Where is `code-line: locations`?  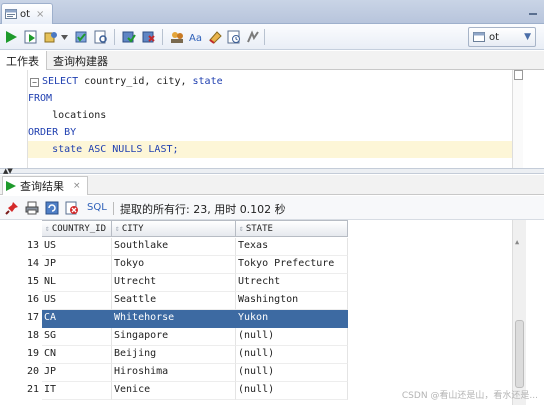
code-line: locations is located at coordinates (270, 115).